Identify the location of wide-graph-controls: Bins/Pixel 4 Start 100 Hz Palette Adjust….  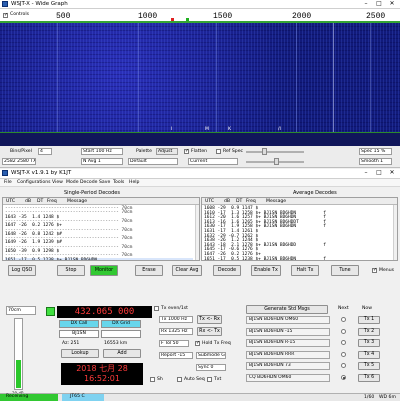
(200, 157).